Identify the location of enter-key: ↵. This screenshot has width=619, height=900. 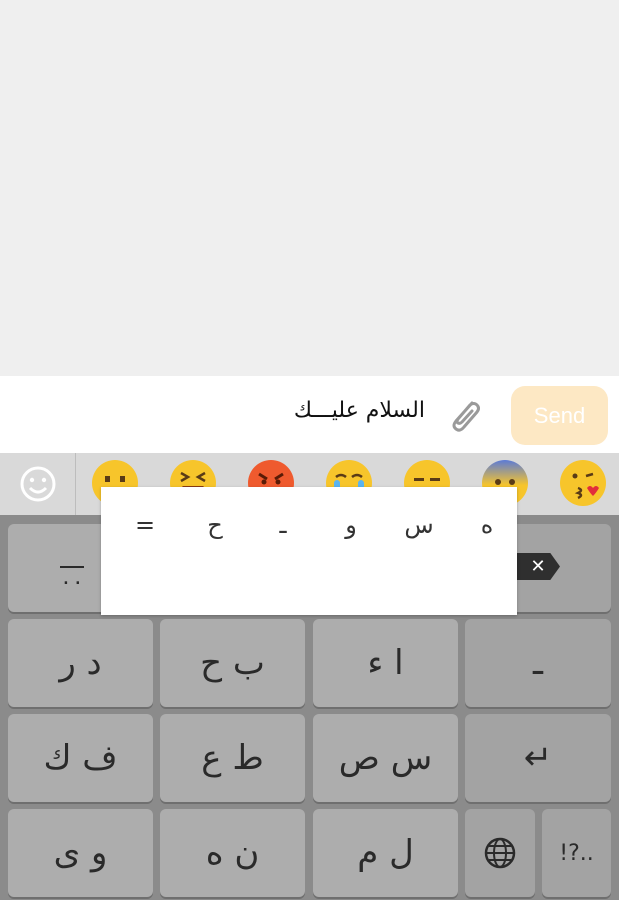
(538, 758).